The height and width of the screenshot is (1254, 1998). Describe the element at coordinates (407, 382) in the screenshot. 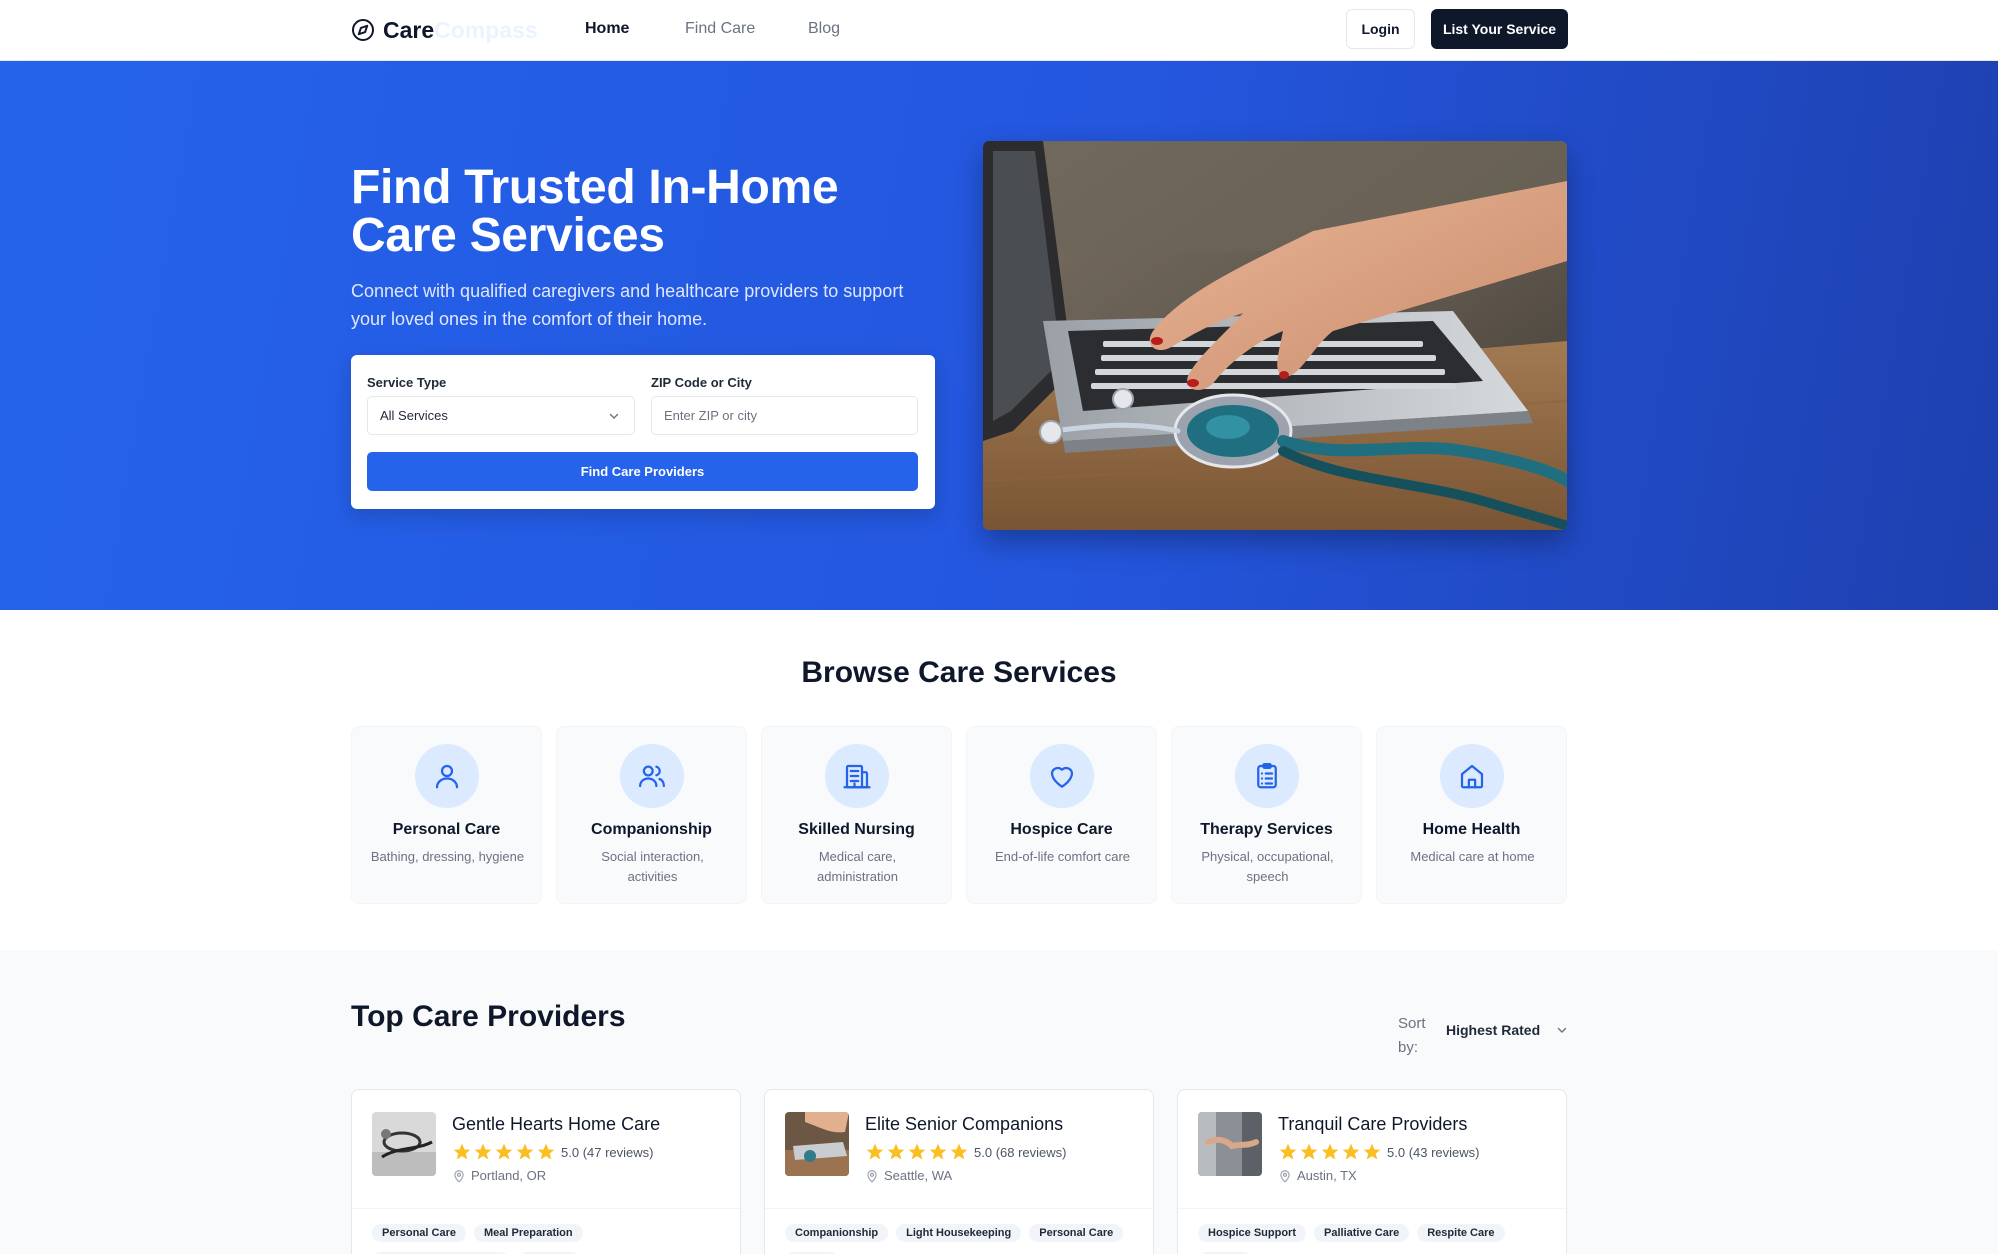

I see `service-type-label: Service Type` at that location.